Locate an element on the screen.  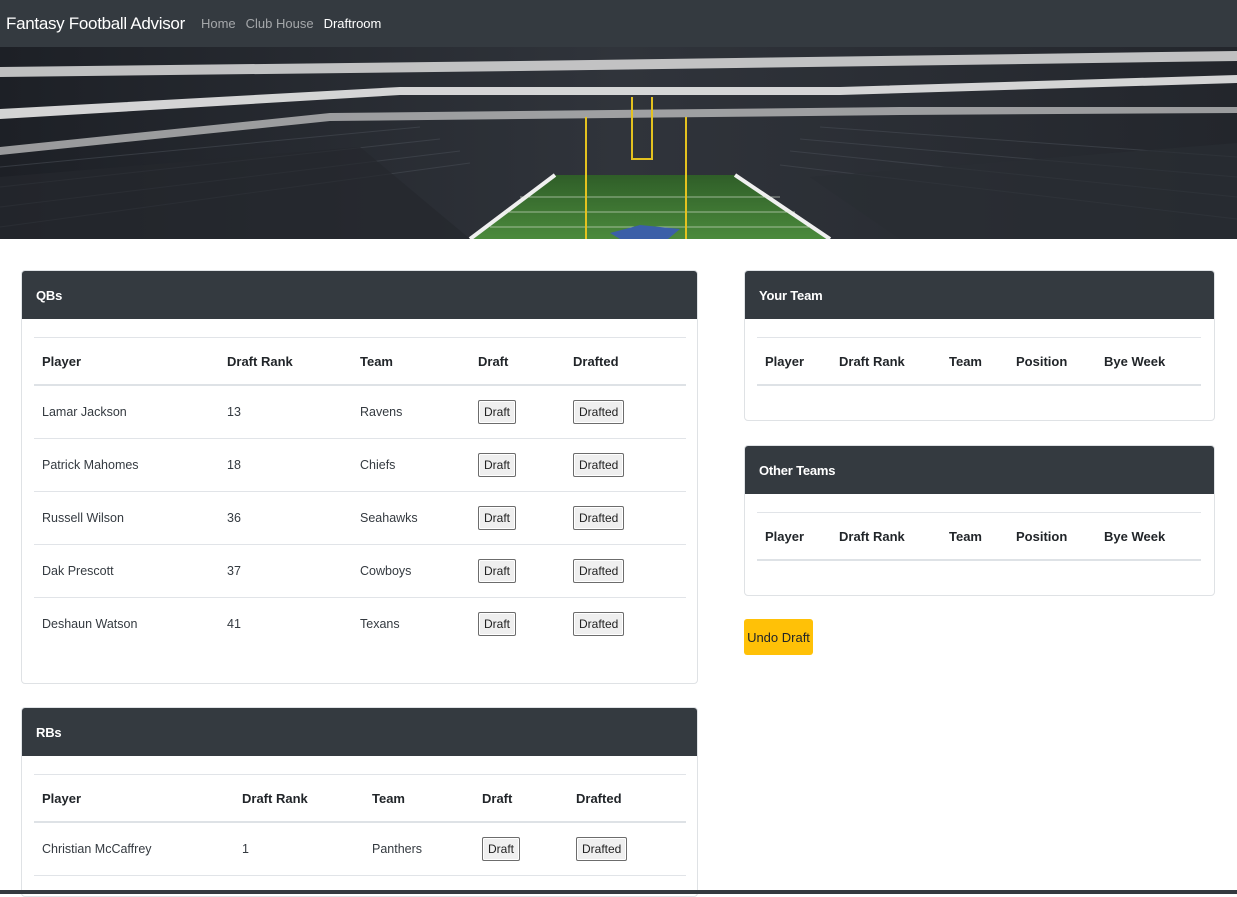
player-name: Patrick Mahomes is located at coordinates (126, 465).